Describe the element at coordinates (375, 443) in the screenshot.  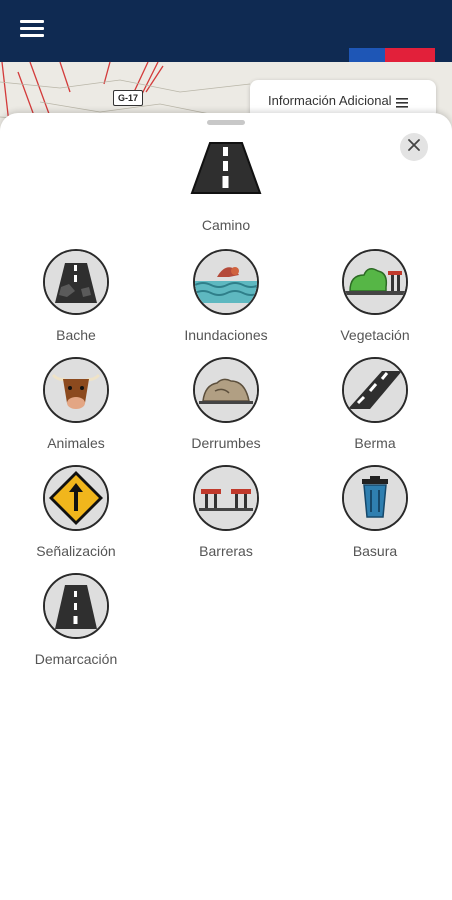
I see `category-label: Berma` at that location.